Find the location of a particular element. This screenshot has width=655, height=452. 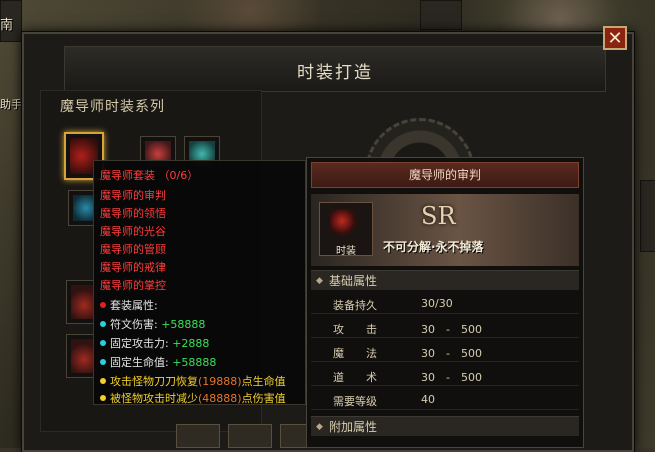

stat-label: 固定攻击力: is located at coordinates (139, 343).